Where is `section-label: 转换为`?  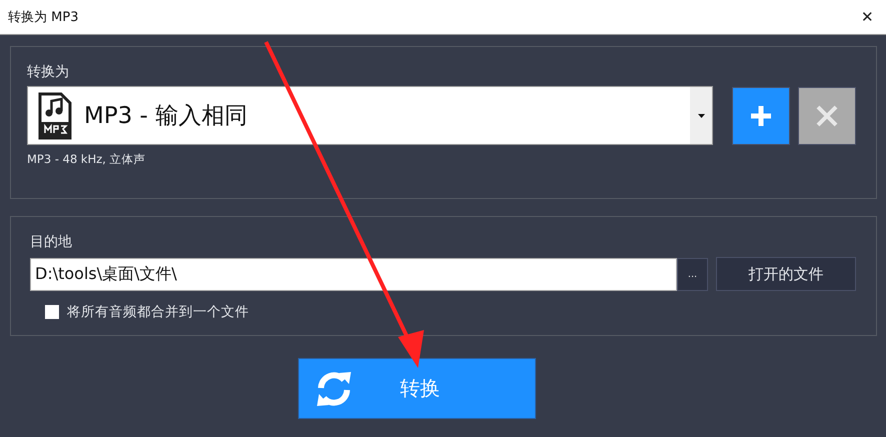 section-label: 转换为 is located at coordinates (48, 72).